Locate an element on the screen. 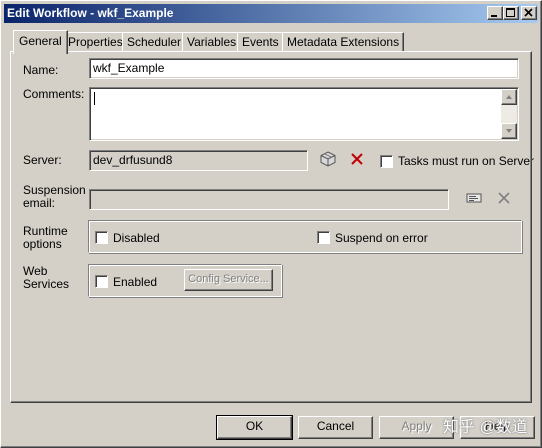 This screenshot has width=542, height=448. close-icon is located at coordinates (528, 12).